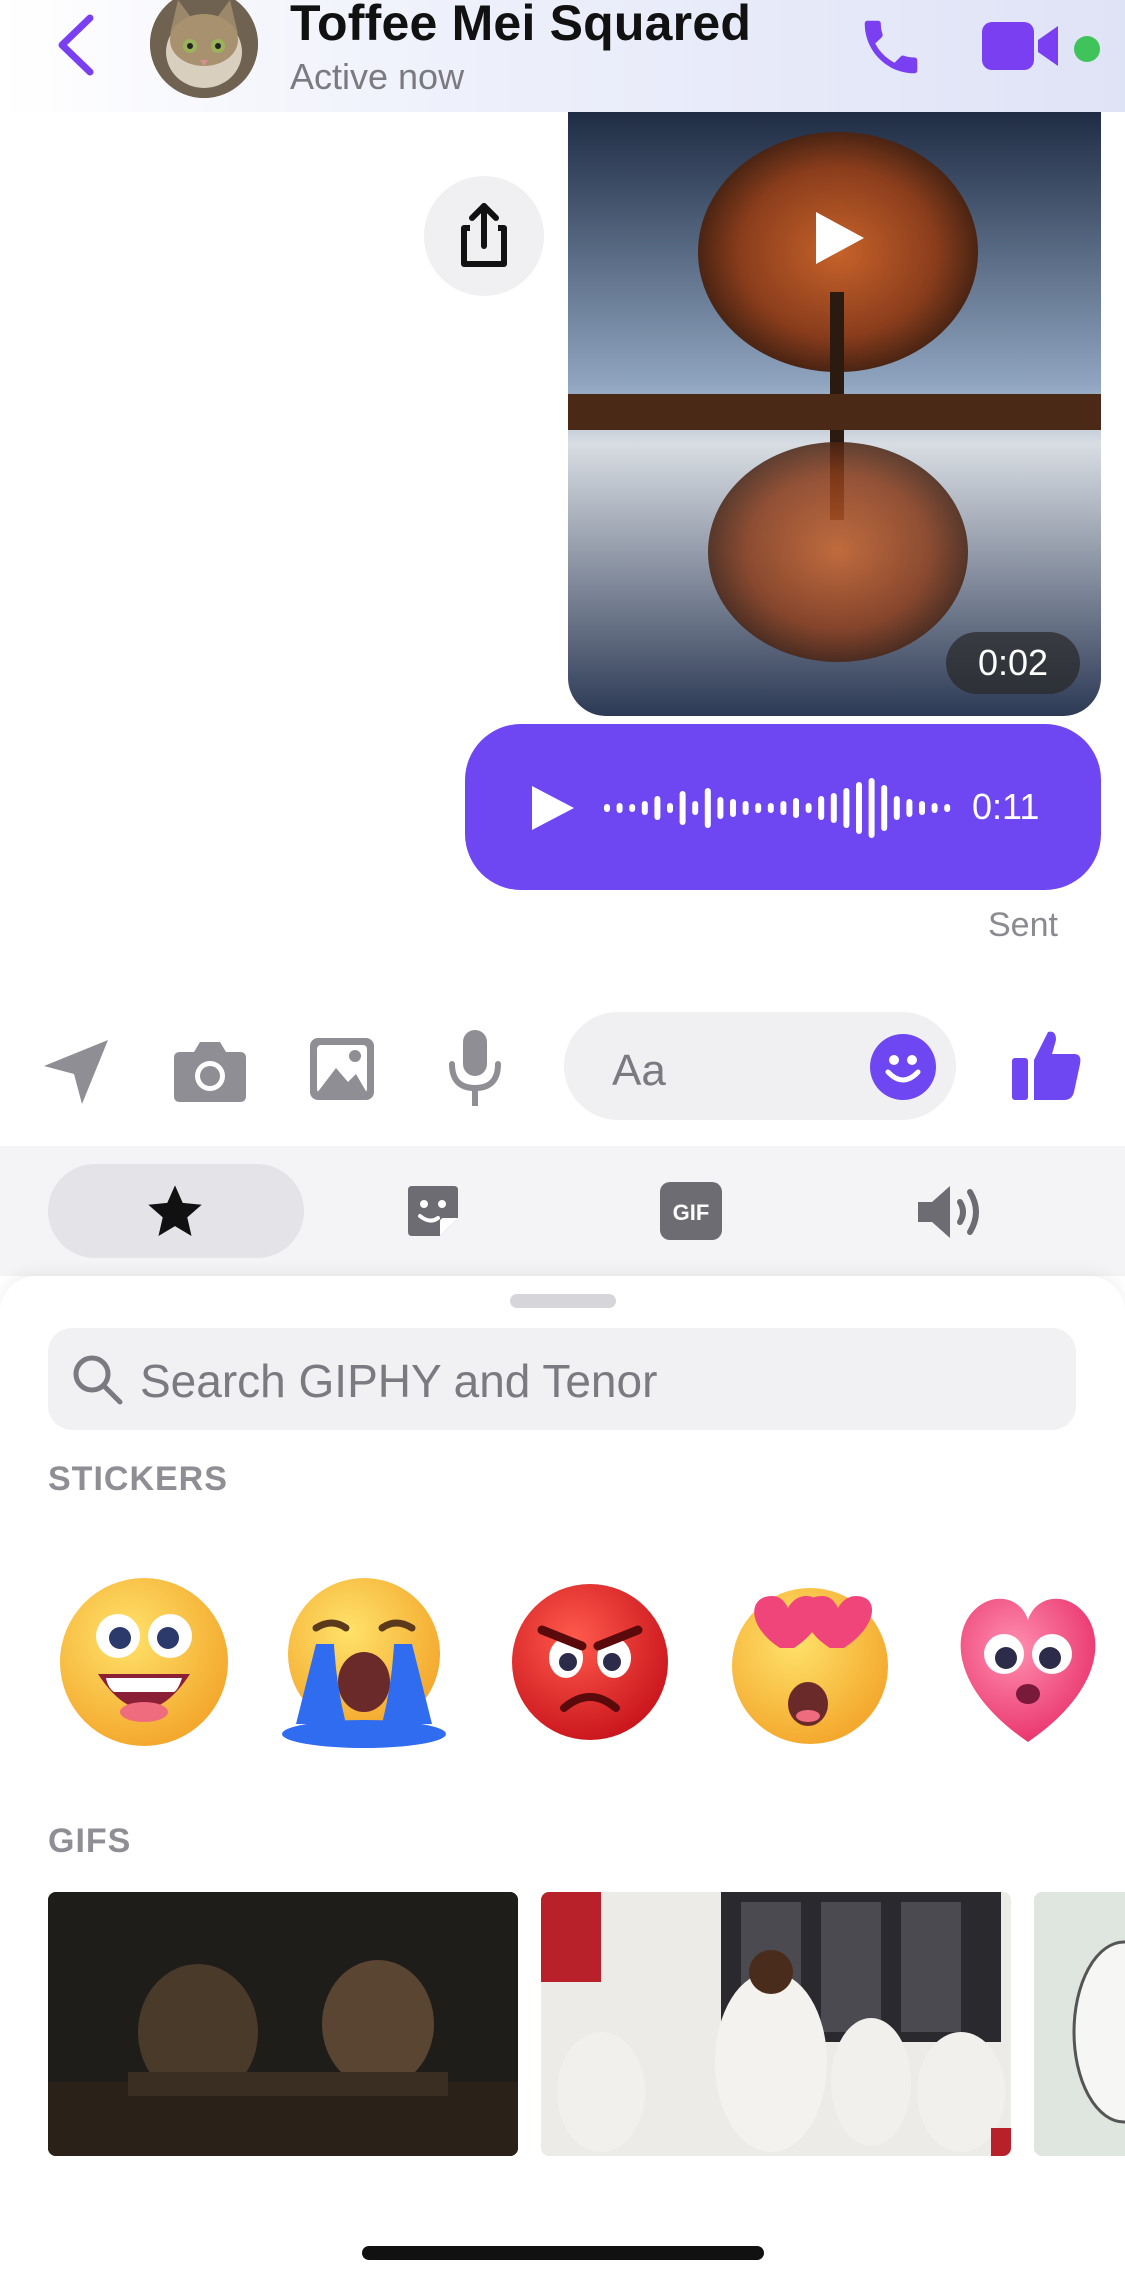  I want to click on phone-icon, so click(891, 47).